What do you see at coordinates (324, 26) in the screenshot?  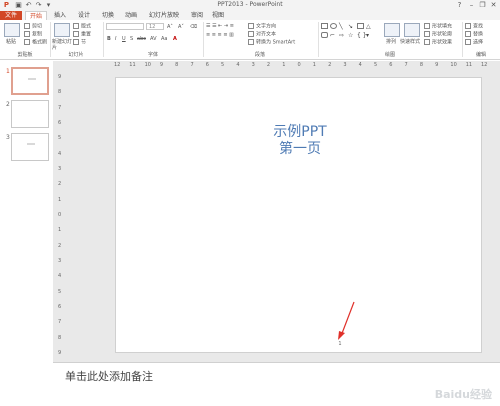 I see `rectangle-shape-icon` at bounding box center [324, 26].